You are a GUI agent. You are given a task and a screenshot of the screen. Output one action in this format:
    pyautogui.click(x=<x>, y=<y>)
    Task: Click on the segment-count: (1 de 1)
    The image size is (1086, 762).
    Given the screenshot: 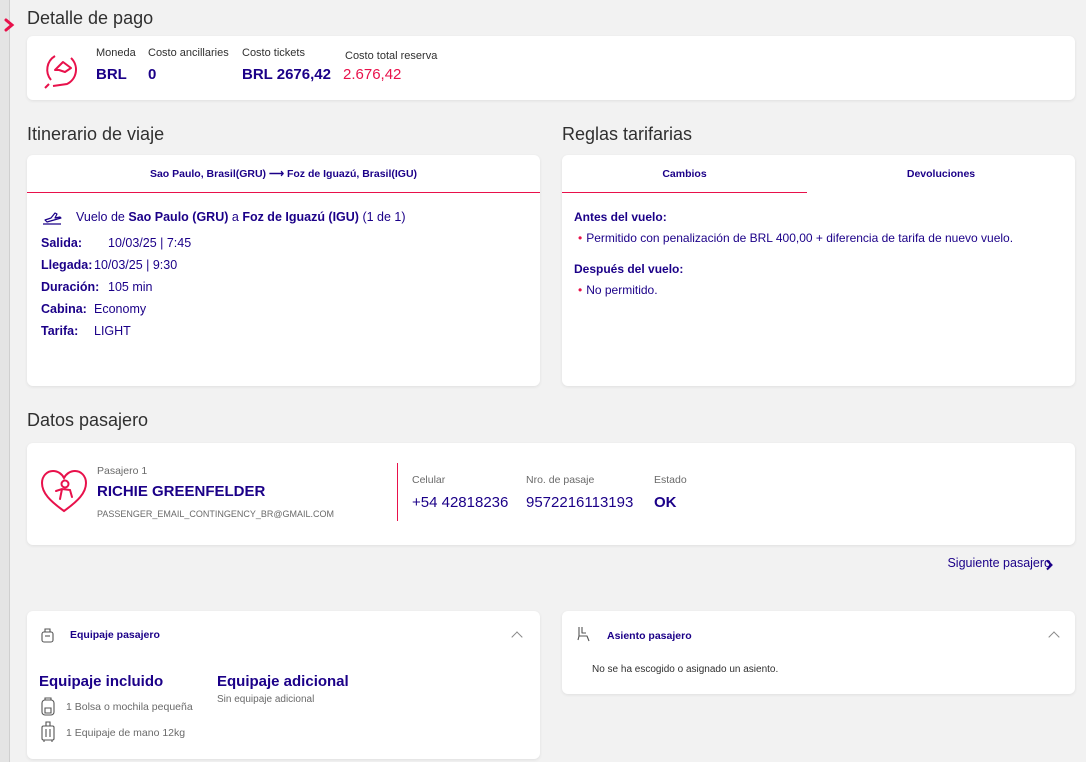 What is the action you would take?
    pyautogui.click(x=384, y=217)
    